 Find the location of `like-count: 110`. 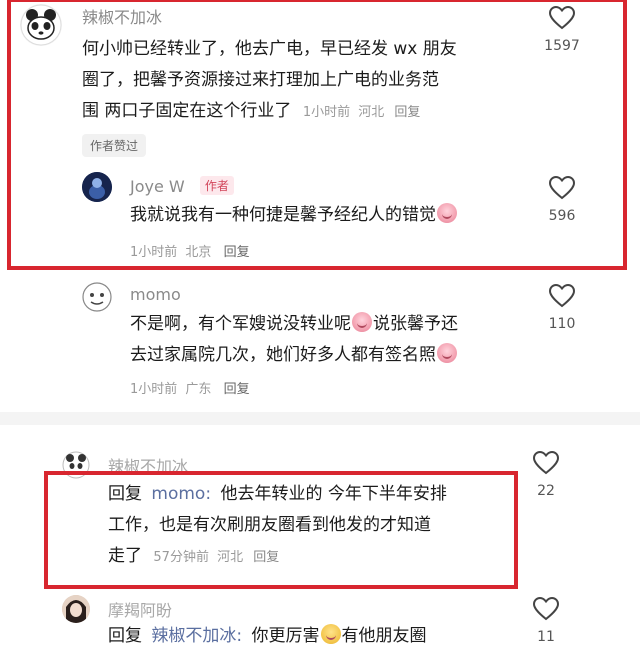

like-count: 110 is located at coordinates (562, 324).